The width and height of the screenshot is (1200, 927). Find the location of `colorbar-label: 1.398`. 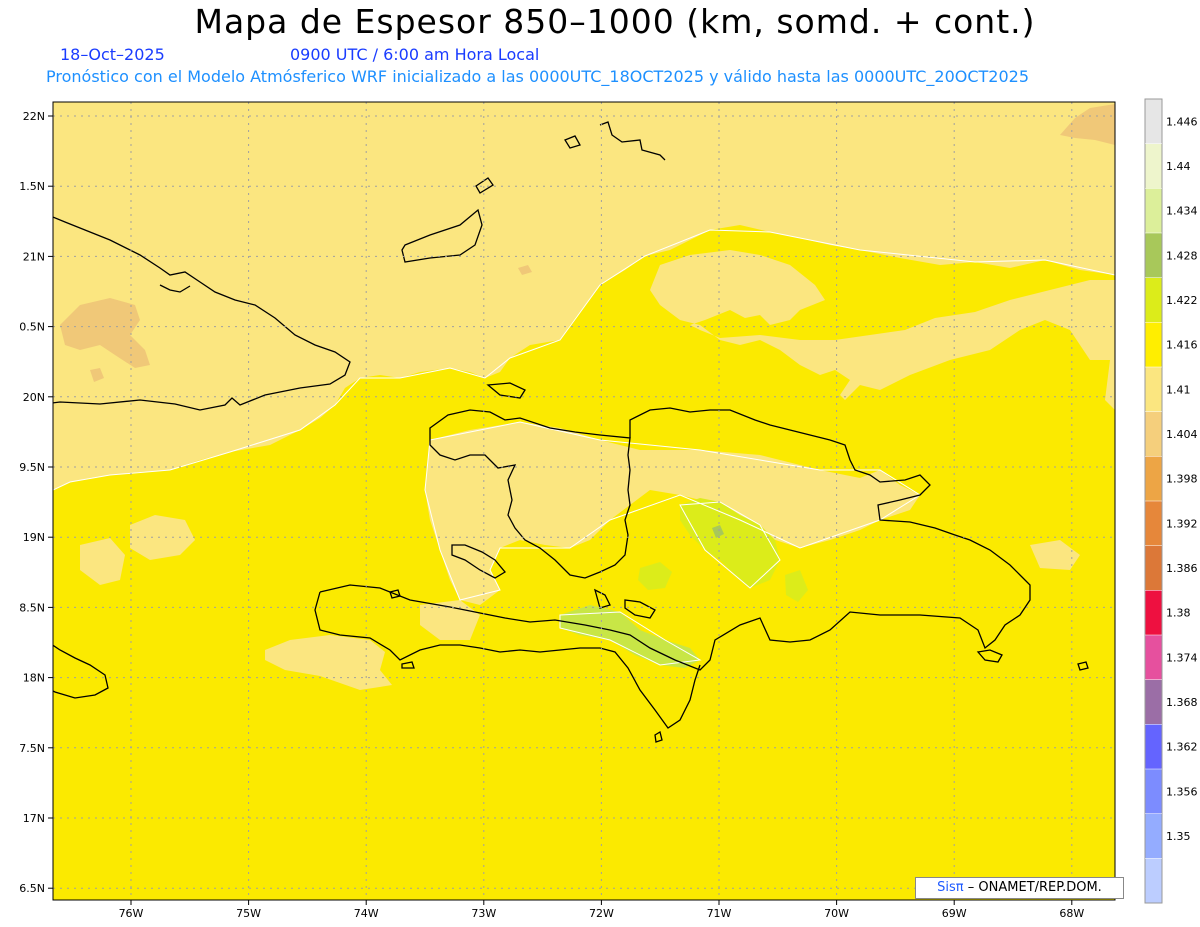

colorbar-label: 1.398 is located at coordinates (1182, 479).